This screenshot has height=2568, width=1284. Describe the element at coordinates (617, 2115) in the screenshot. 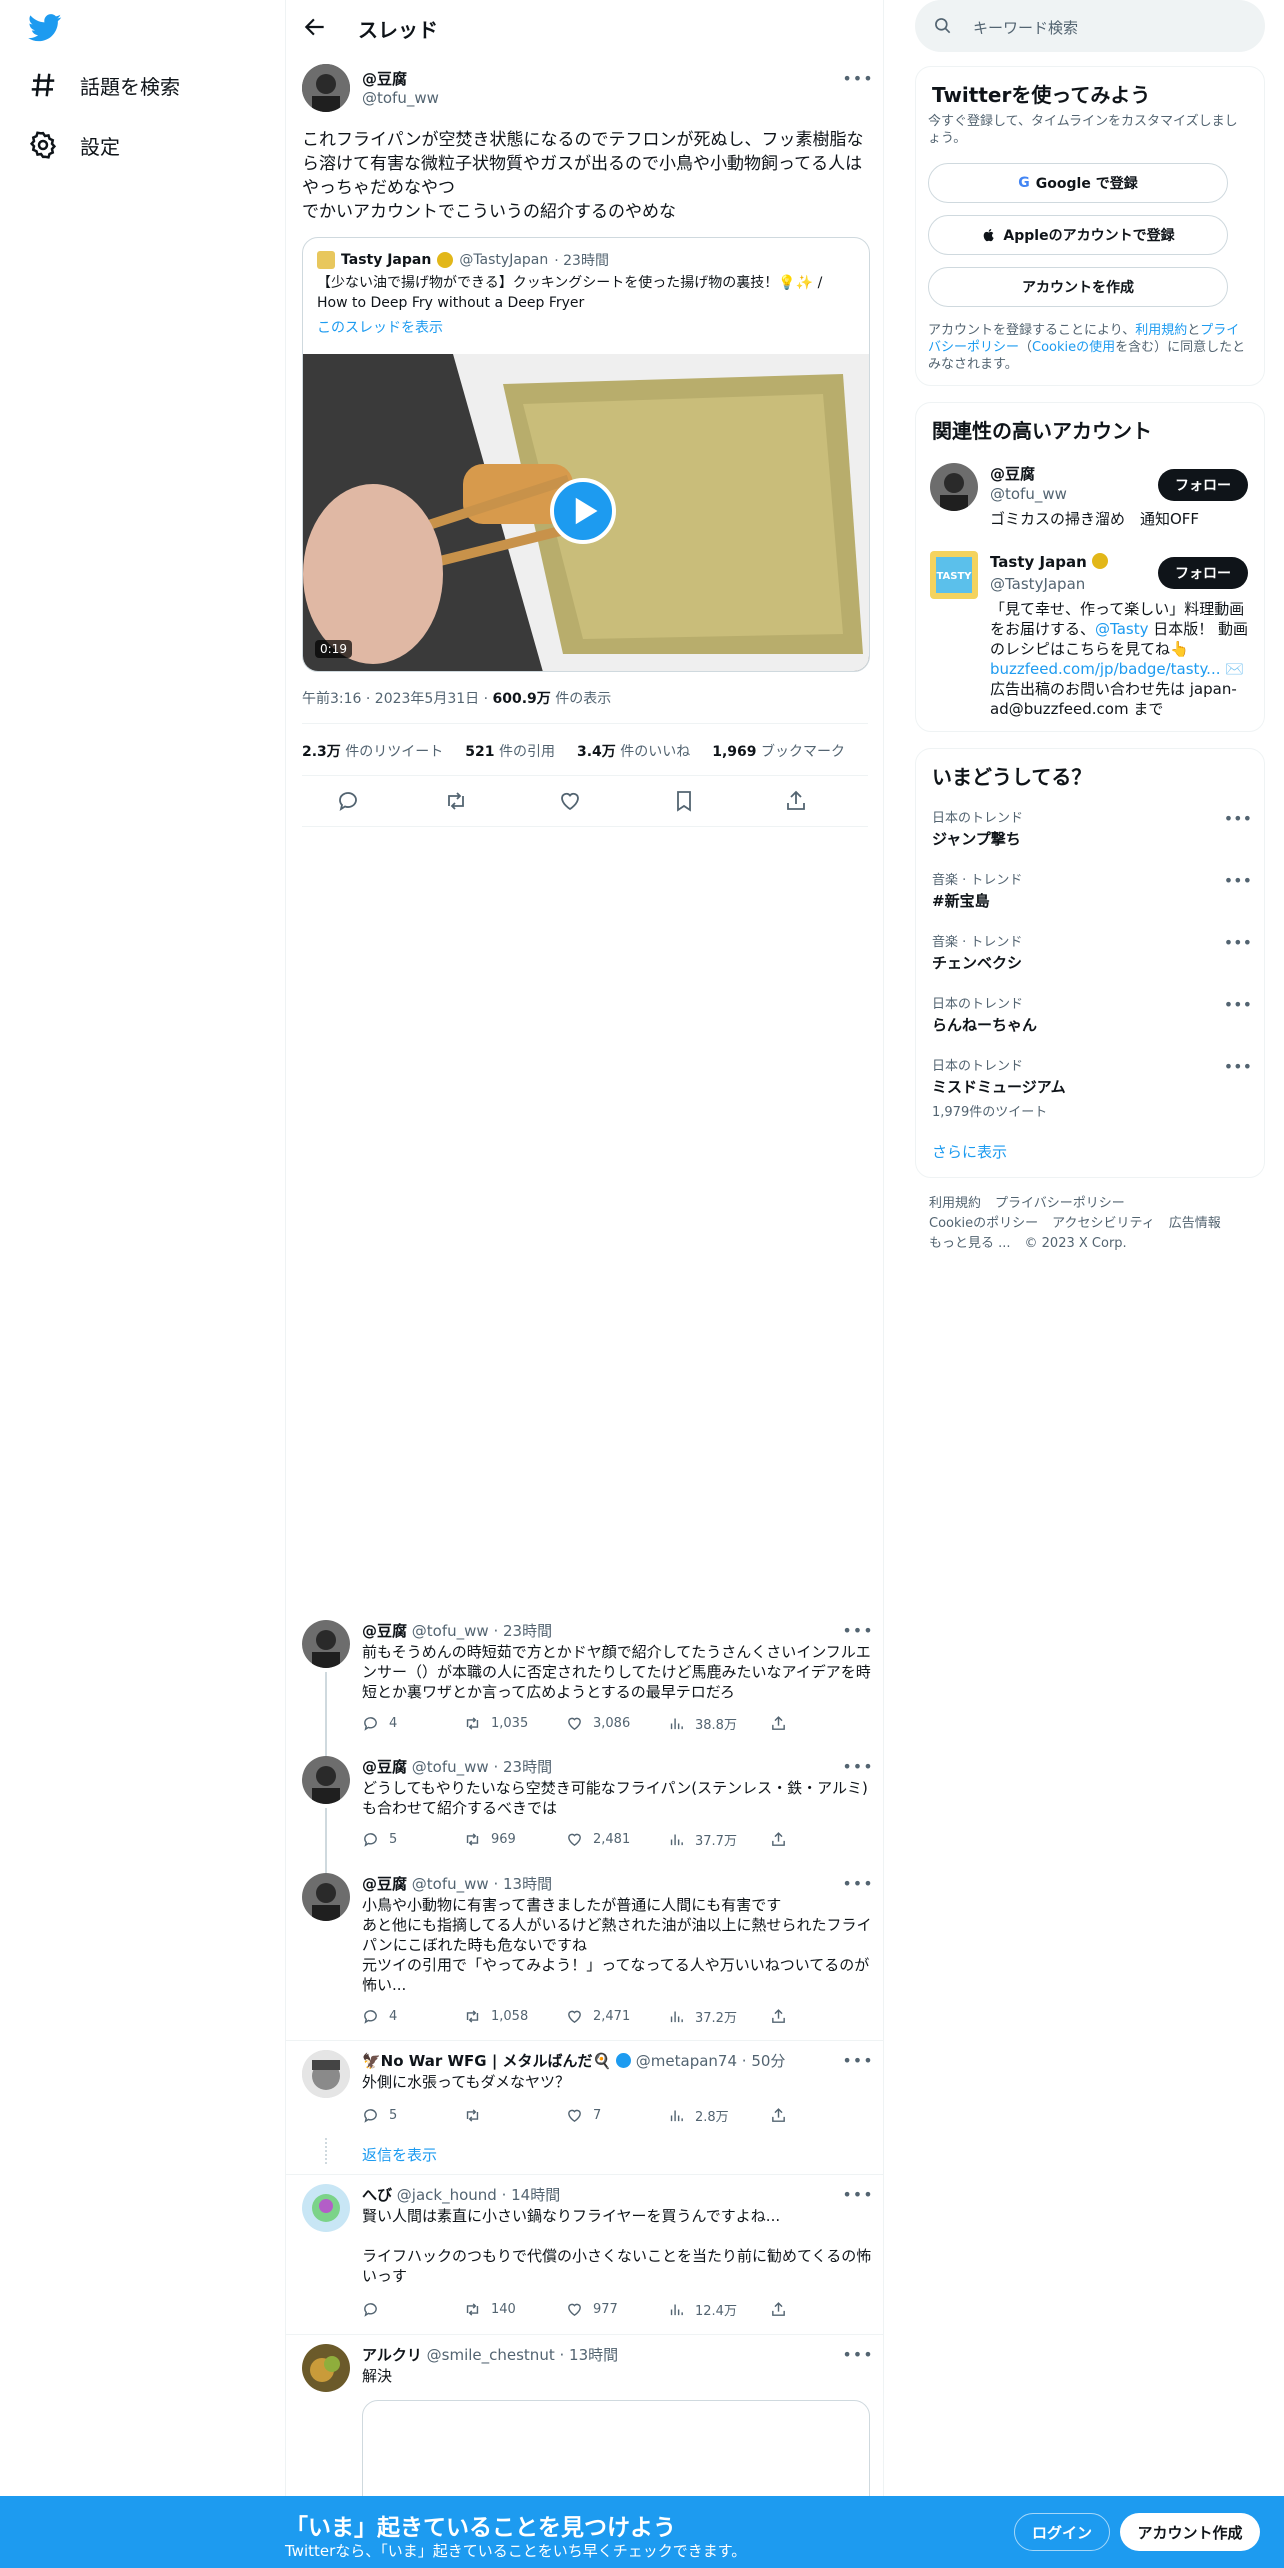

I see `like-count: 7` at that location.